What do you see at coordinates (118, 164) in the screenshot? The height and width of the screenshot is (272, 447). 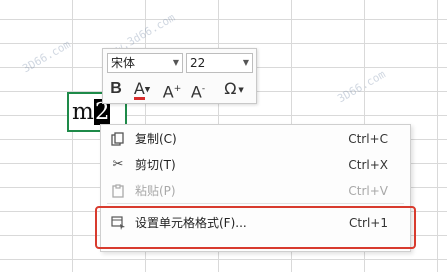 I see `scissors-icon: ✂` at bounding box center [118, 164].